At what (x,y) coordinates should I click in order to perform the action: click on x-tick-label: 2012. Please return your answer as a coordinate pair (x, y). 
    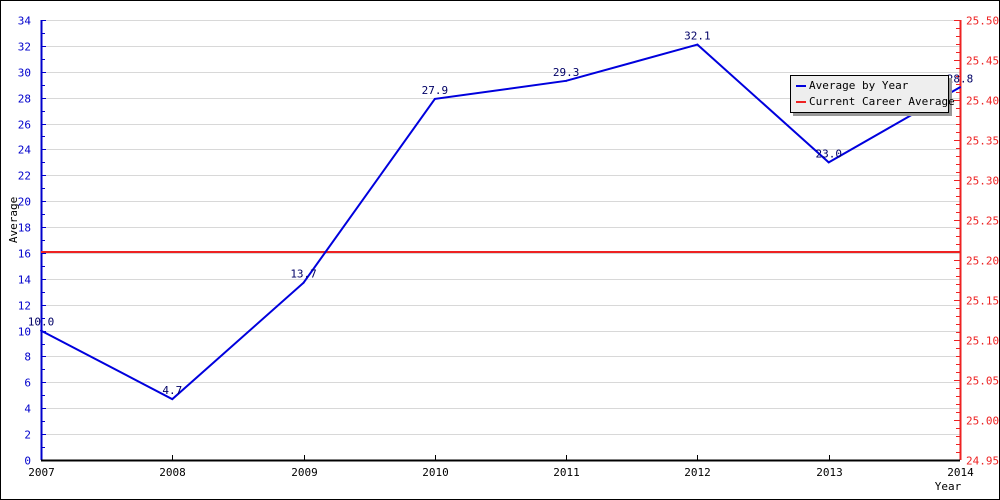
    Looking at the image, I should click on (697, 472).